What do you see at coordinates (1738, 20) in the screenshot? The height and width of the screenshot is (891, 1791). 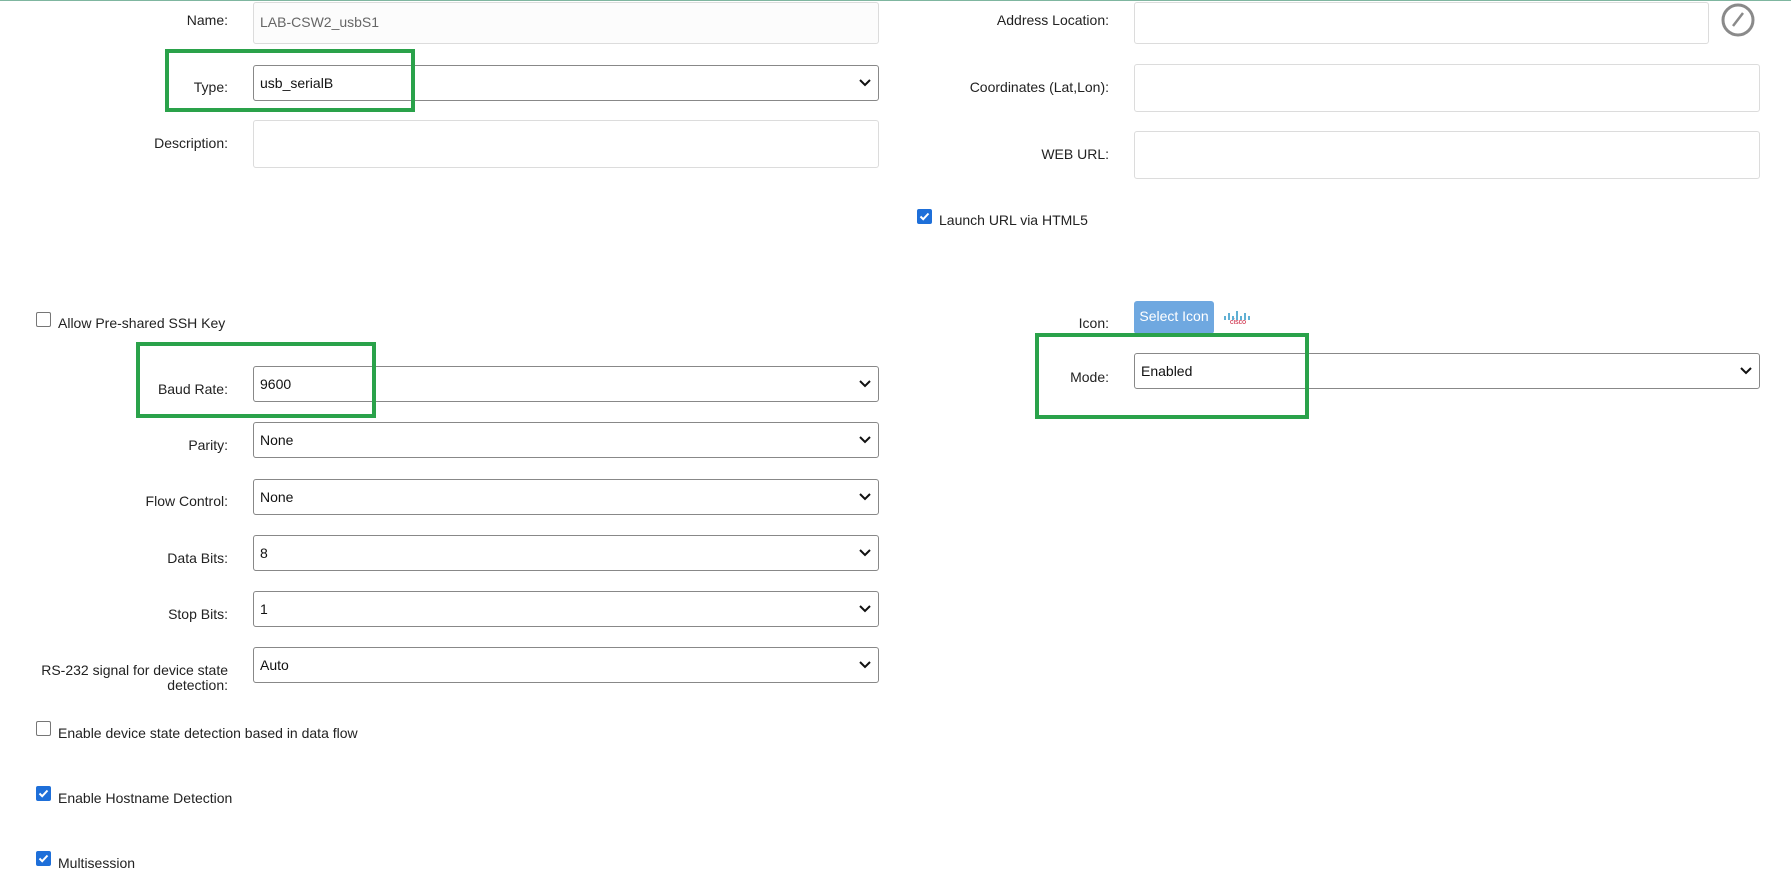 I see `compass-icon` at bounding box center [1738, 20].